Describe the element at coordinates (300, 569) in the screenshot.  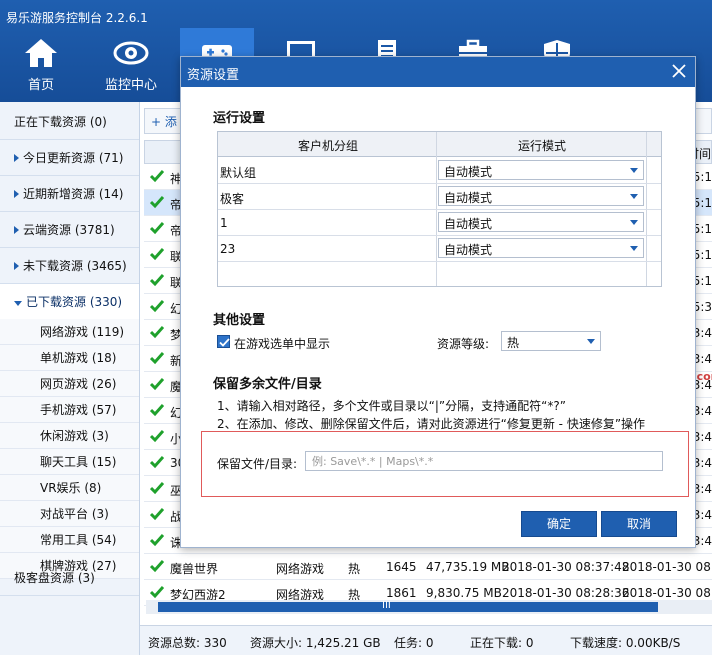
I see `row-type: 网络游戏` at that location.